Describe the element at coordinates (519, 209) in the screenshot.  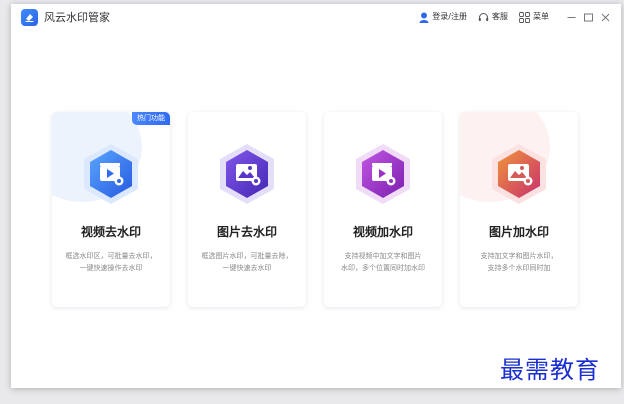
I see `card-image-add-watermark: 图片加水印 支持加文字和图片水印， 支持多个水印同时加` at that location.